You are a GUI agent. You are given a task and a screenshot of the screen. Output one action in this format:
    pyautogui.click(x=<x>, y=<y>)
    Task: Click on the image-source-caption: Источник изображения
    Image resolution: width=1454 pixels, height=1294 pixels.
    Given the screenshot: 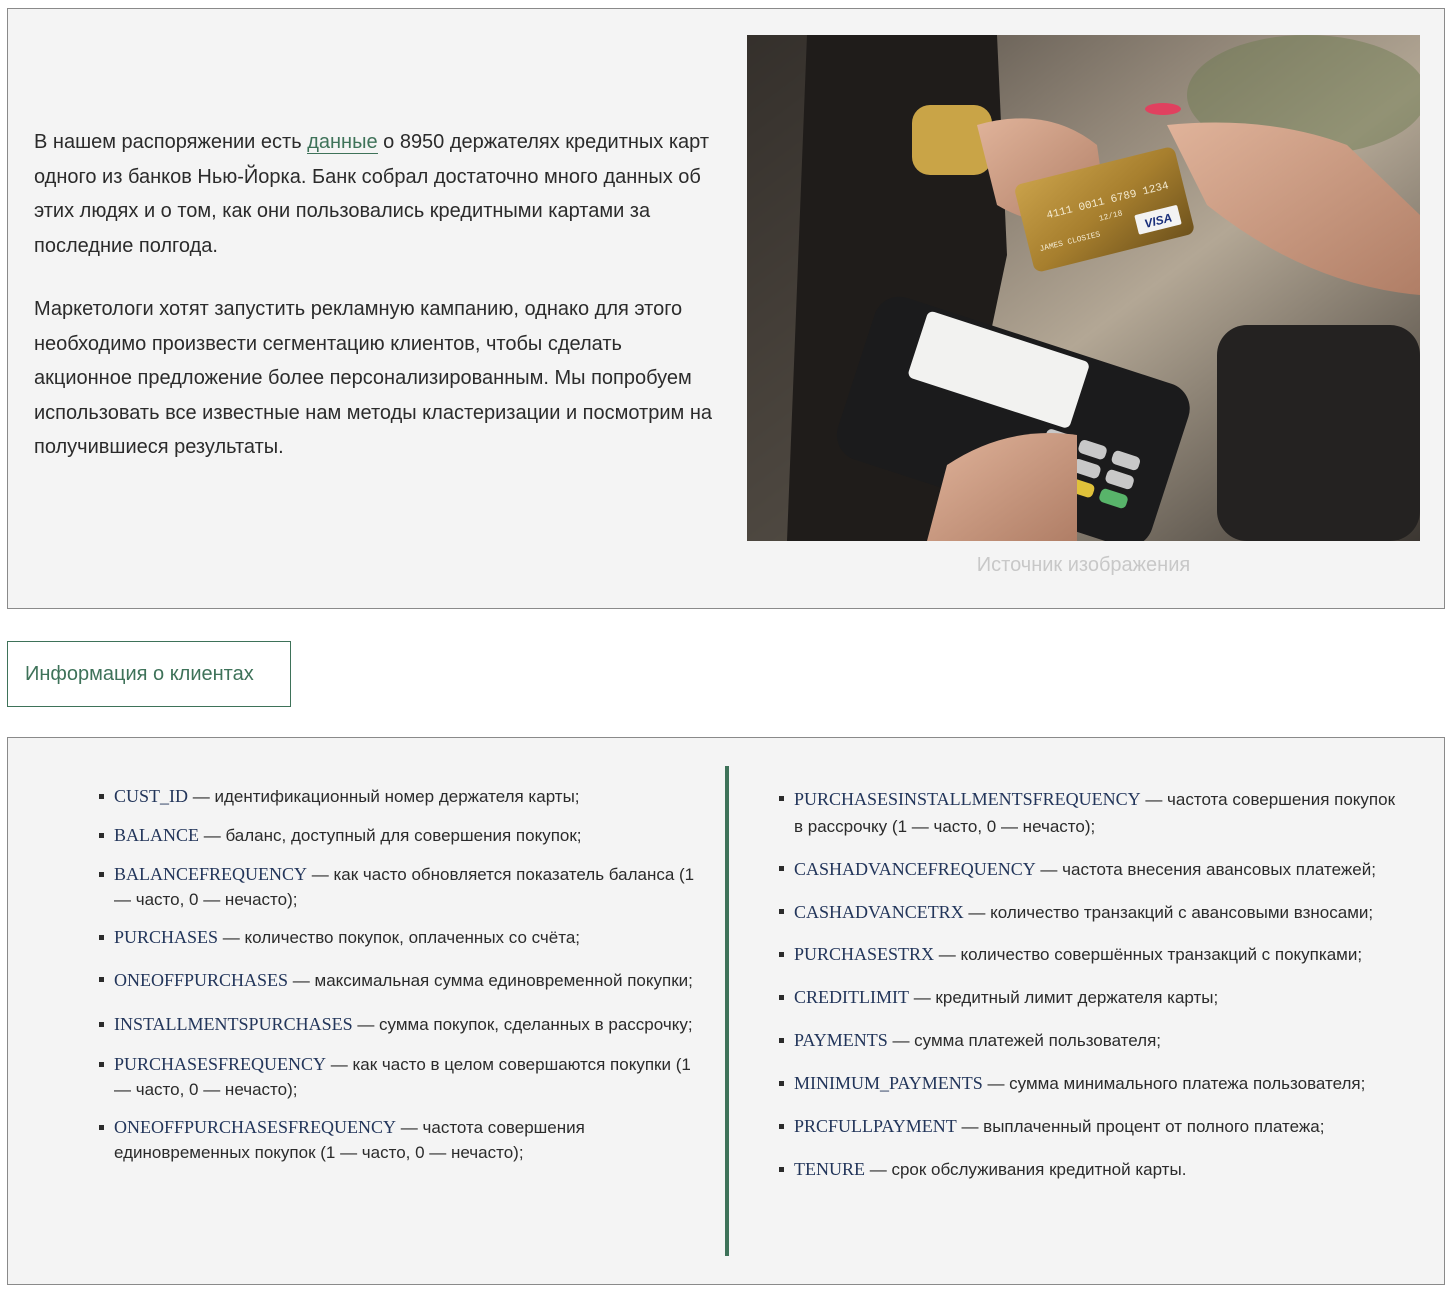 What is the action you would take?
    pyautogui.click(x=1083, y=565)
    